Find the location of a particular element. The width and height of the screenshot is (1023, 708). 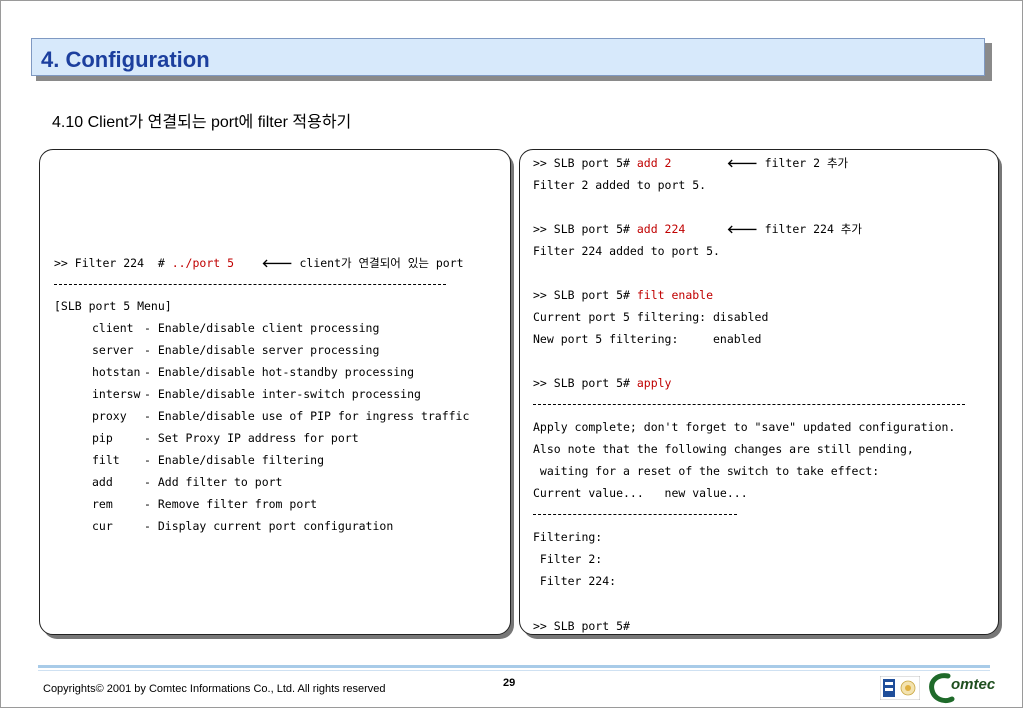

footer-rule is located at coordinates (514, 666).